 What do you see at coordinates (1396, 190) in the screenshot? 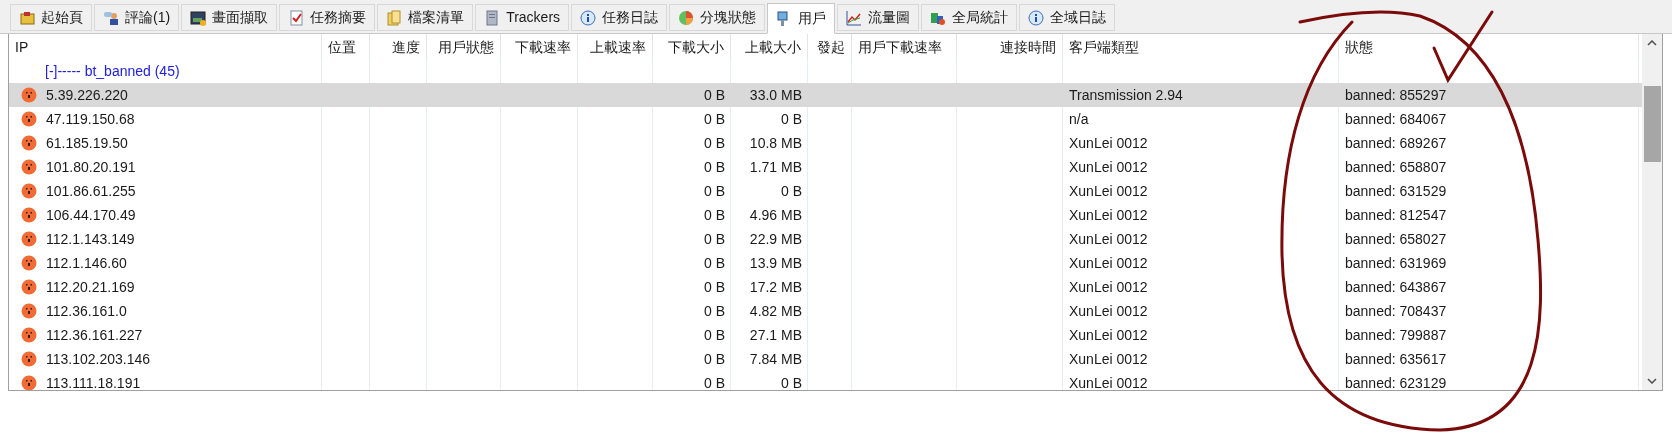
I see `table-cell: banned: 631529` at bounding box center [1396, 190].